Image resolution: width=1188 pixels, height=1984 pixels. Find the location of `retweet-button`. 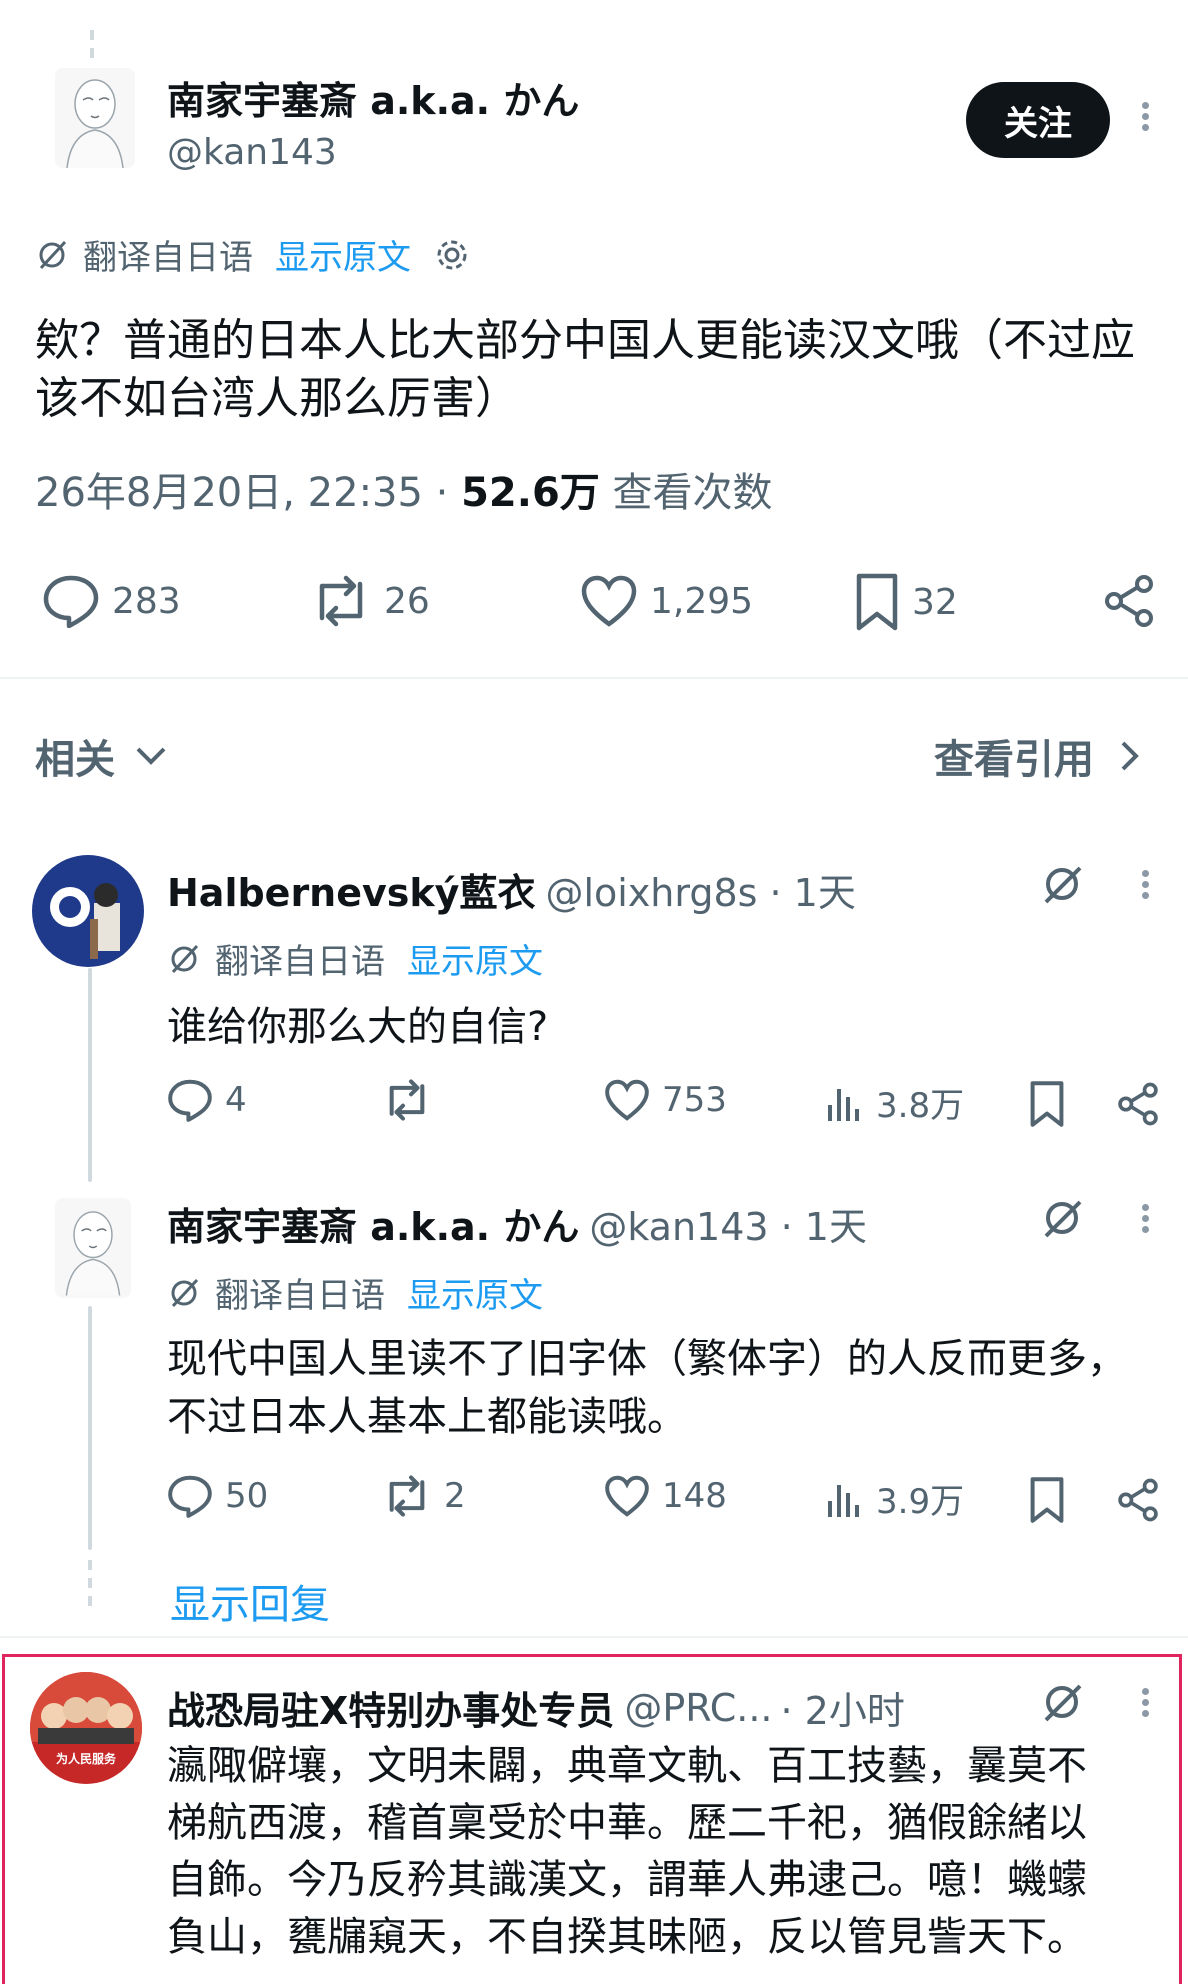

retweet-button is located at coordinates (413, 1100).